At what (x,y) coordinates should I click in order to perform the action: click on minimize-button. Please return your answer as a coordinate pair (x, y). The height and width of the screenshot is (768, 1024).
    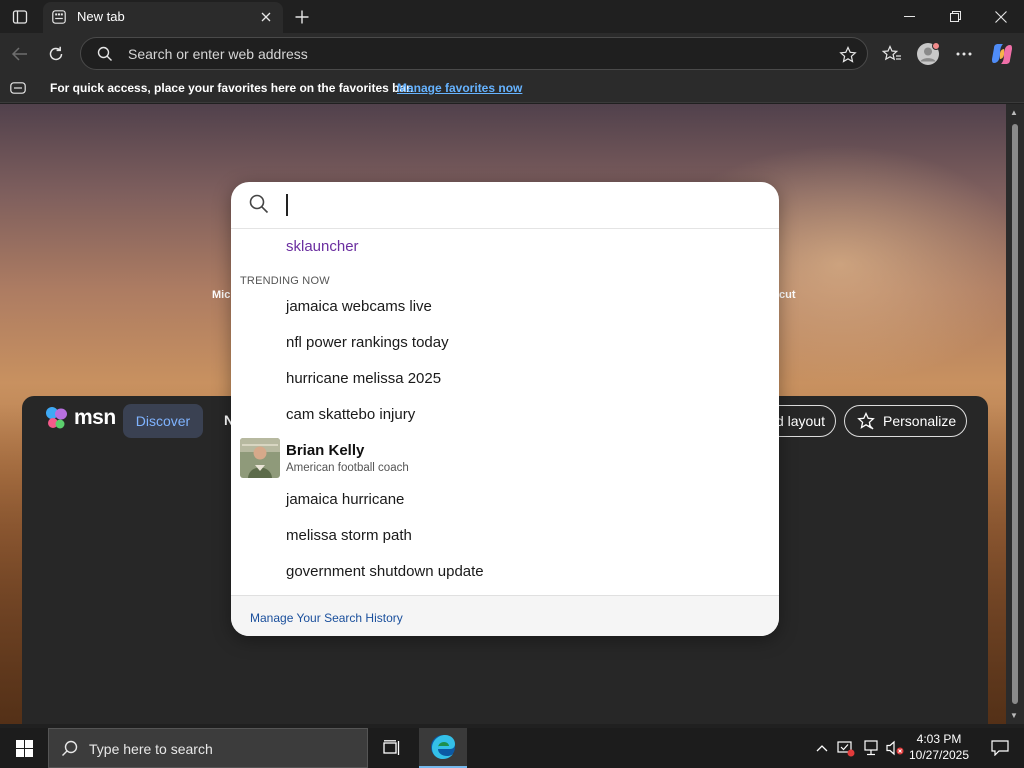
    Looking at the image, I should click on (909, 16).